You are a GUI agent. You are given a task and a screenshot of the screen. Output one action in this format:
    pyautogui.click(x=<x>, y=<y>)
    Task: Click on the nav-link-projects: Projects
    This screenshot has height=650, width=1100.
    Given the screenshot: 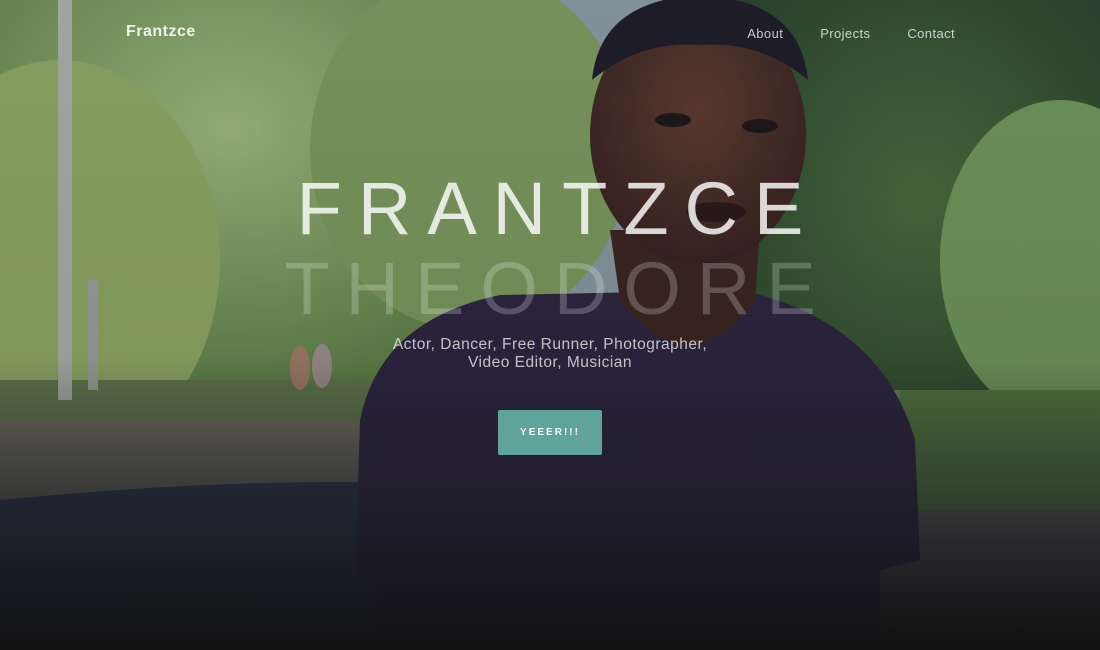 What is the action you would take?
    pyautogui.click(x=845, y=33)
    